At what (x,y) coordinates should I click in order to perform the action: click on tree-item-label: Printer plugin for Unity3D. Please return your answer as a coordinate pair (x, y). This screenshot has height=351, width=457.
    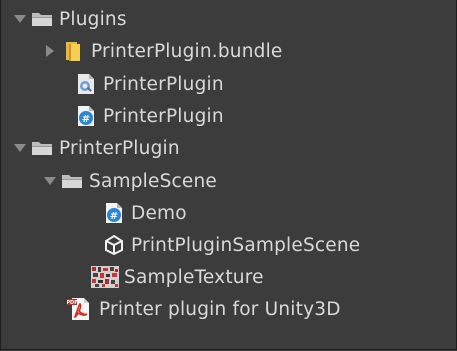
    Looking at the image, I should click on (220, 309).